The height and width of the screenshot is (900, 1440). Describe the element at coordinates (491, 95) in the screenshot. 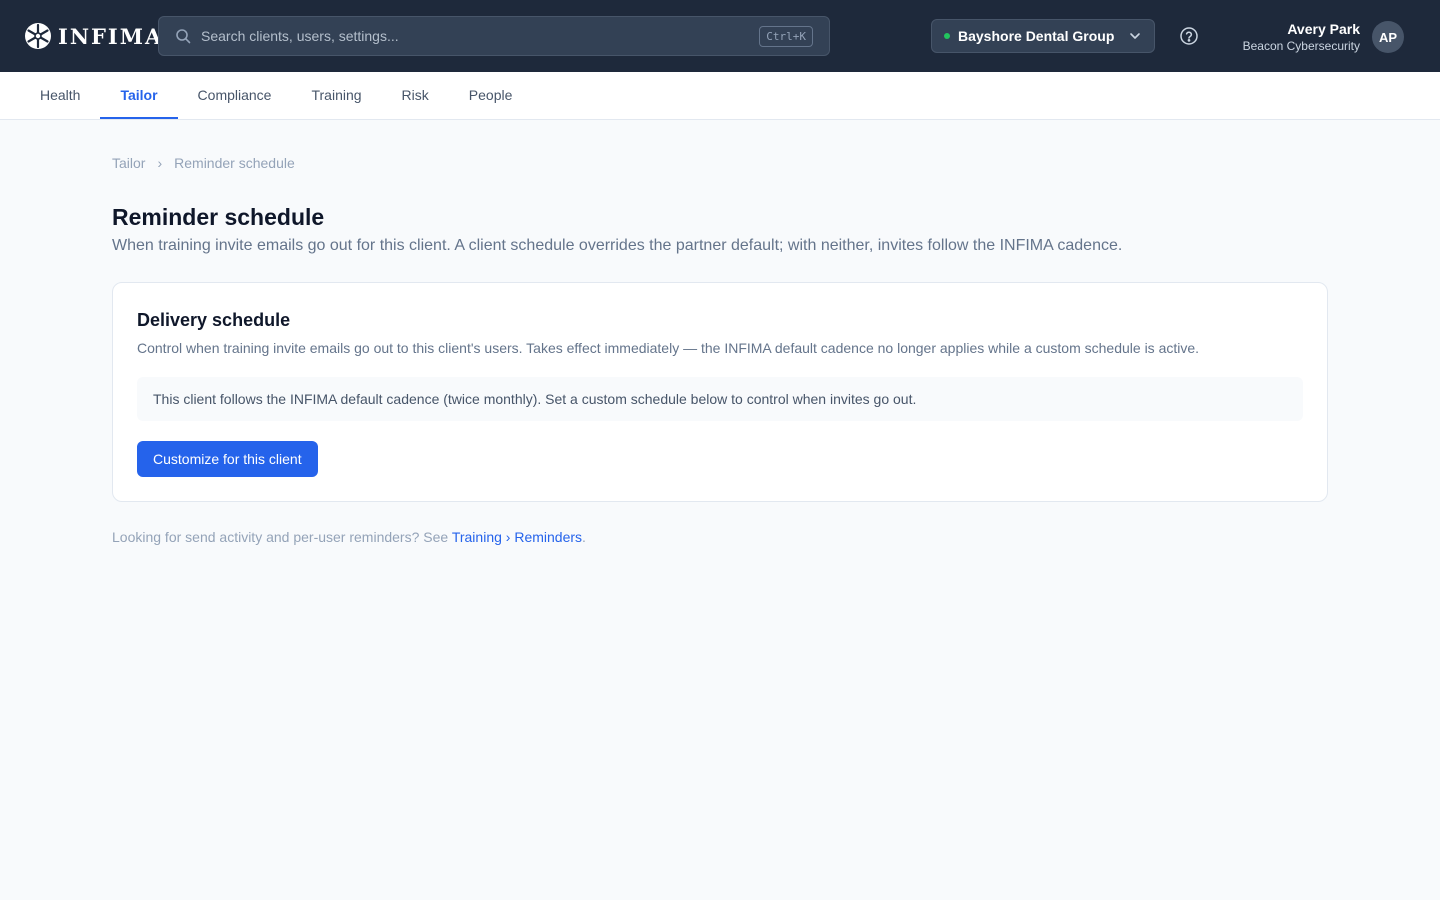

I see `tab-people: People` at that location.